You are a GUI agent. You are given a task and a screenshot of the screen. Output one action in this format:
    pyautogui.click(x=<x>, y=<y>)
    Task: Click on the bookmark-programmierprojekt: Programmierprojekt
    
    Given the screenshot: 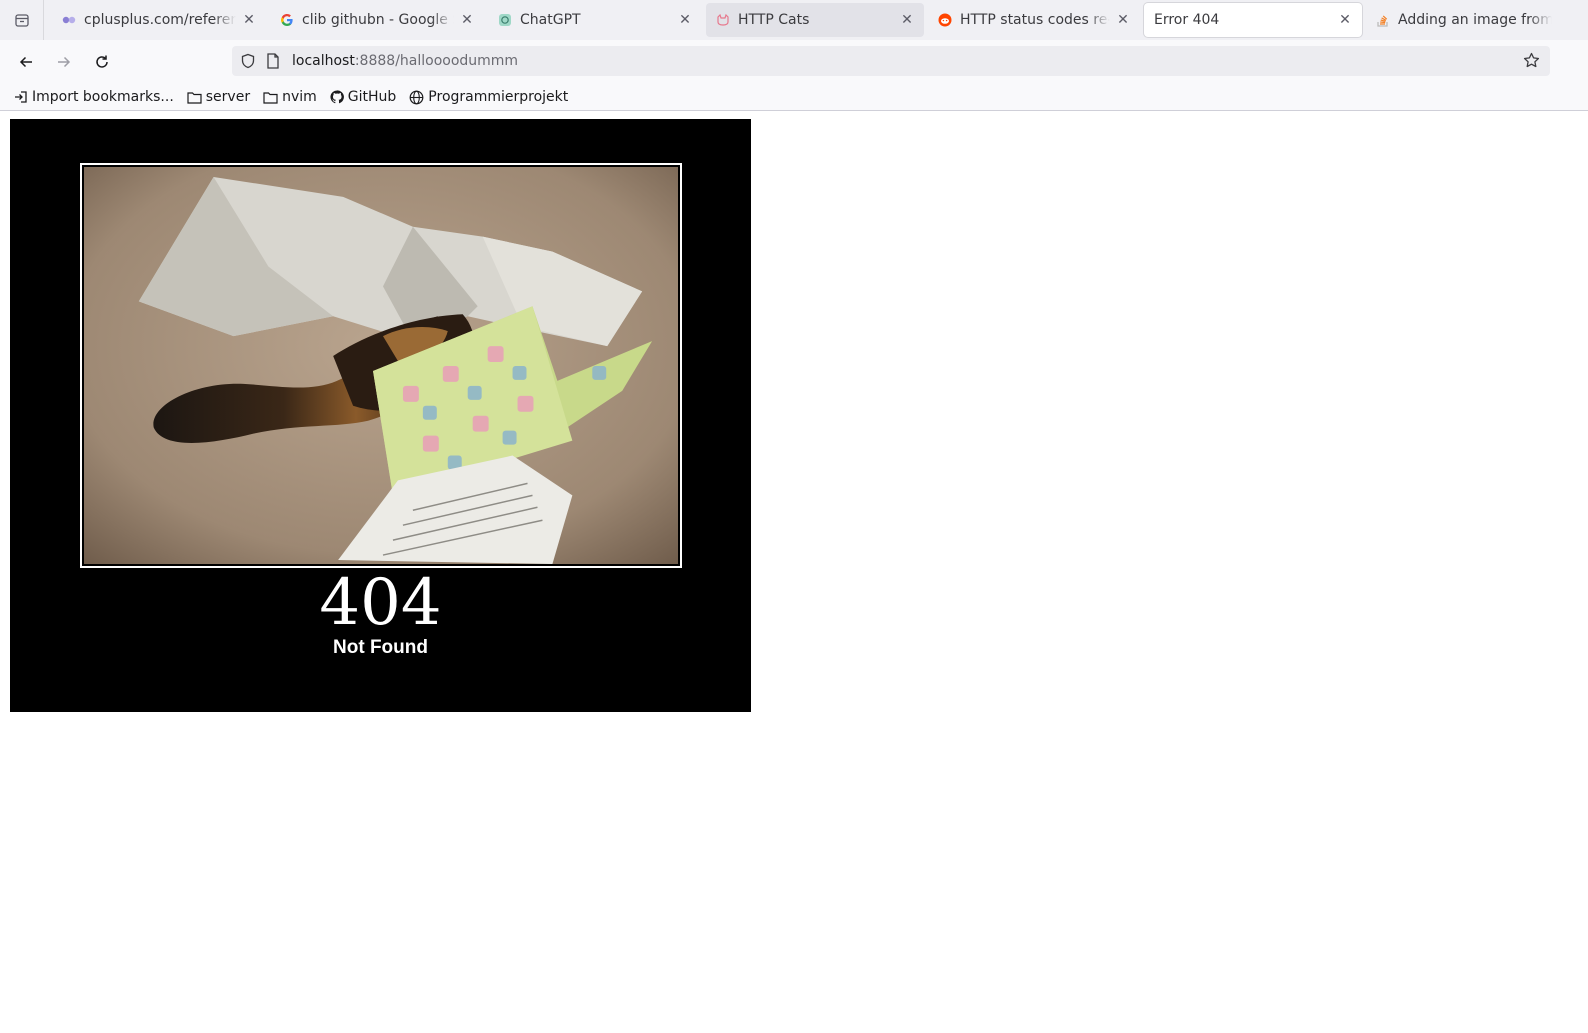 What is the action you would take?
    pyautogui.click(x=488, y=97)
    